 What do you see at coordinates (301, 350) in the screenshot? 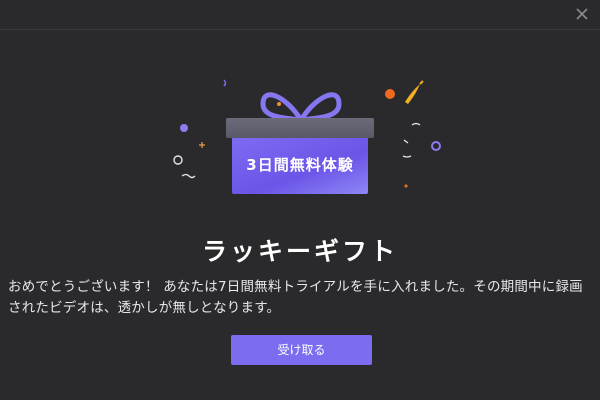
I see `receive-button: 受け取る` at bounding box center [301, 350].